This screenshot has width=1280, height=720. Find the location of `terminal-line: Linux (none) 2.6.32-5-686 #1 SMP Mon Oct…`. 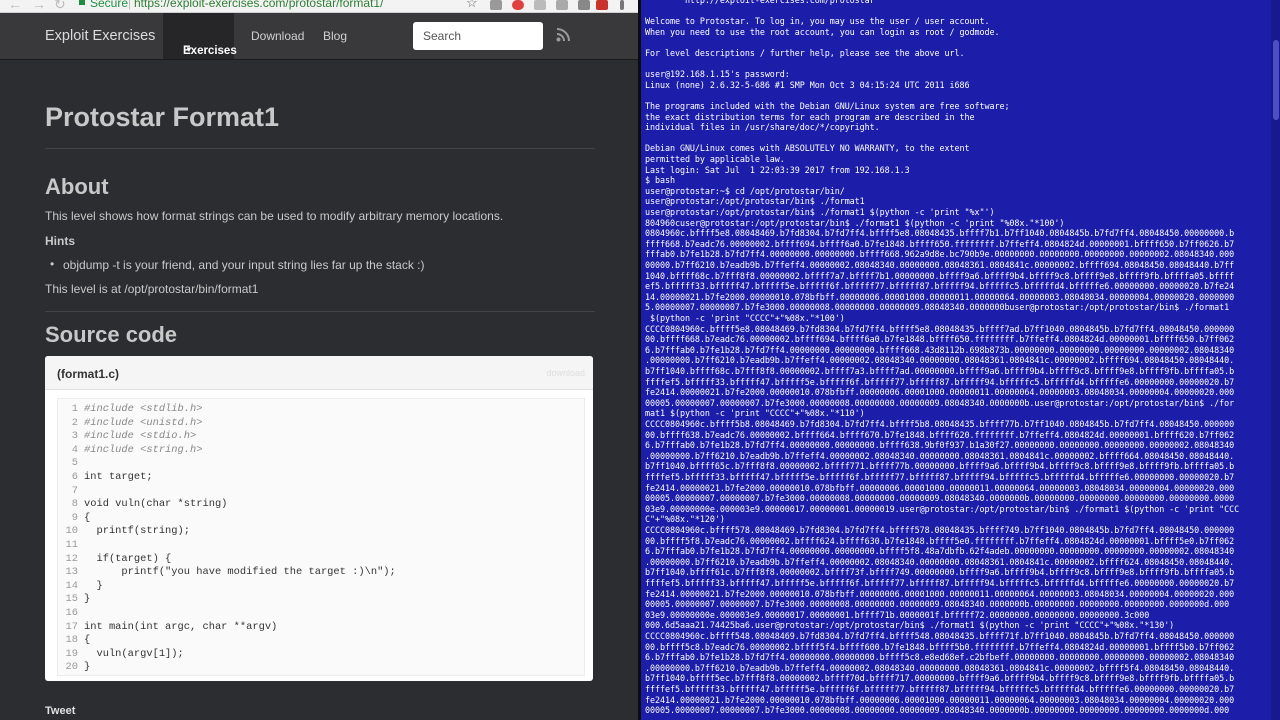

terminal-line: Linux (none) 2.6.32-5-686 #1 SMP Mon Oct… is located at coordinates (807, 84).